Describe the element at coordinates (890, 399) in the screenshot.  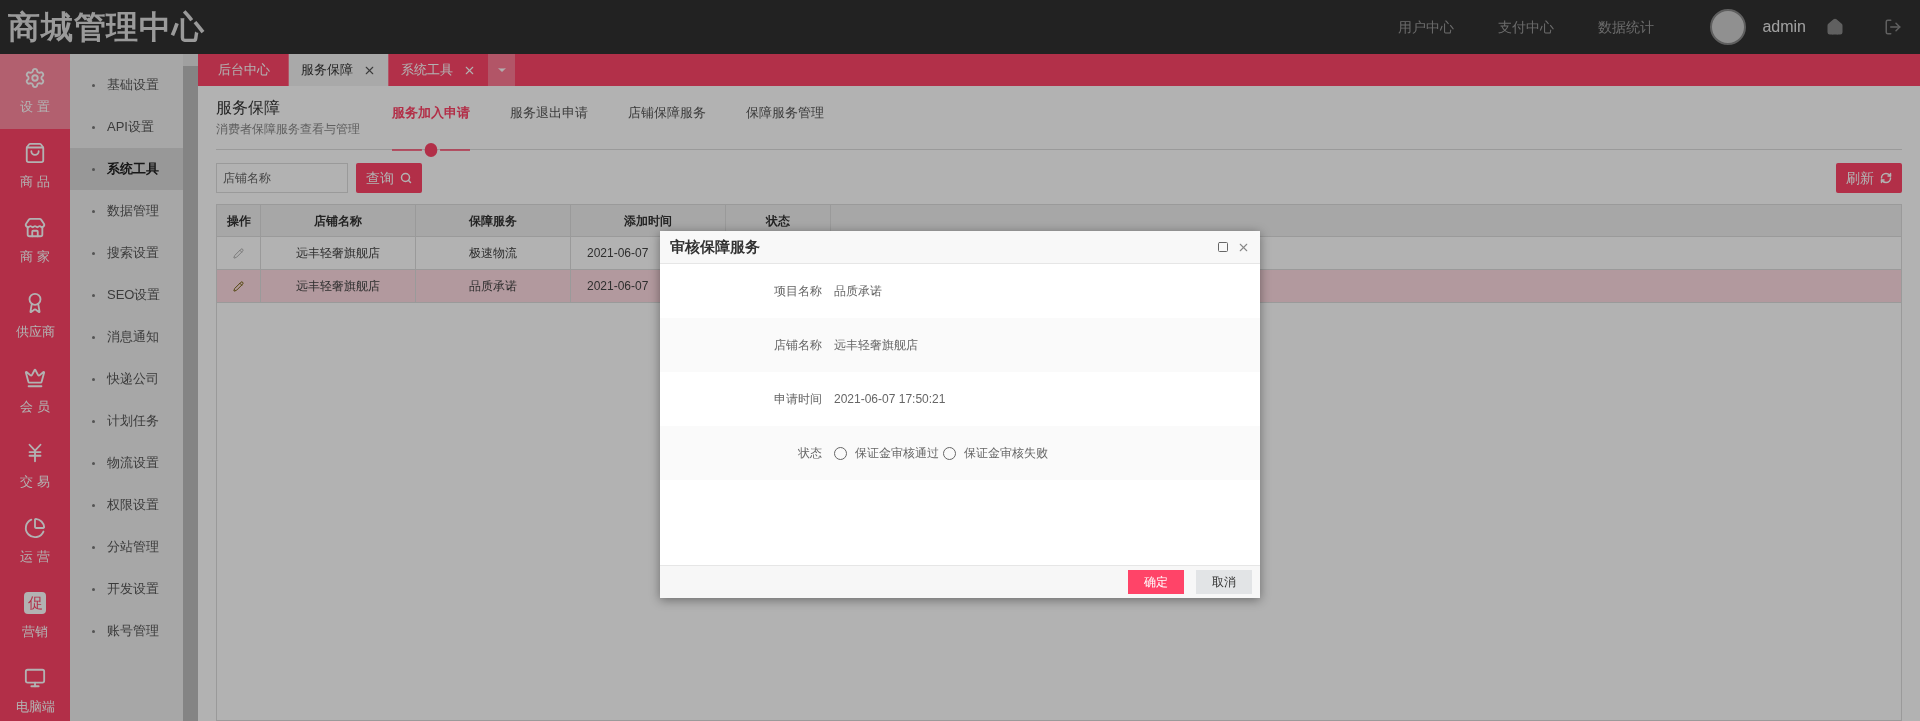
I see `field-value: 2021-06-07 17:50:21` at that location.